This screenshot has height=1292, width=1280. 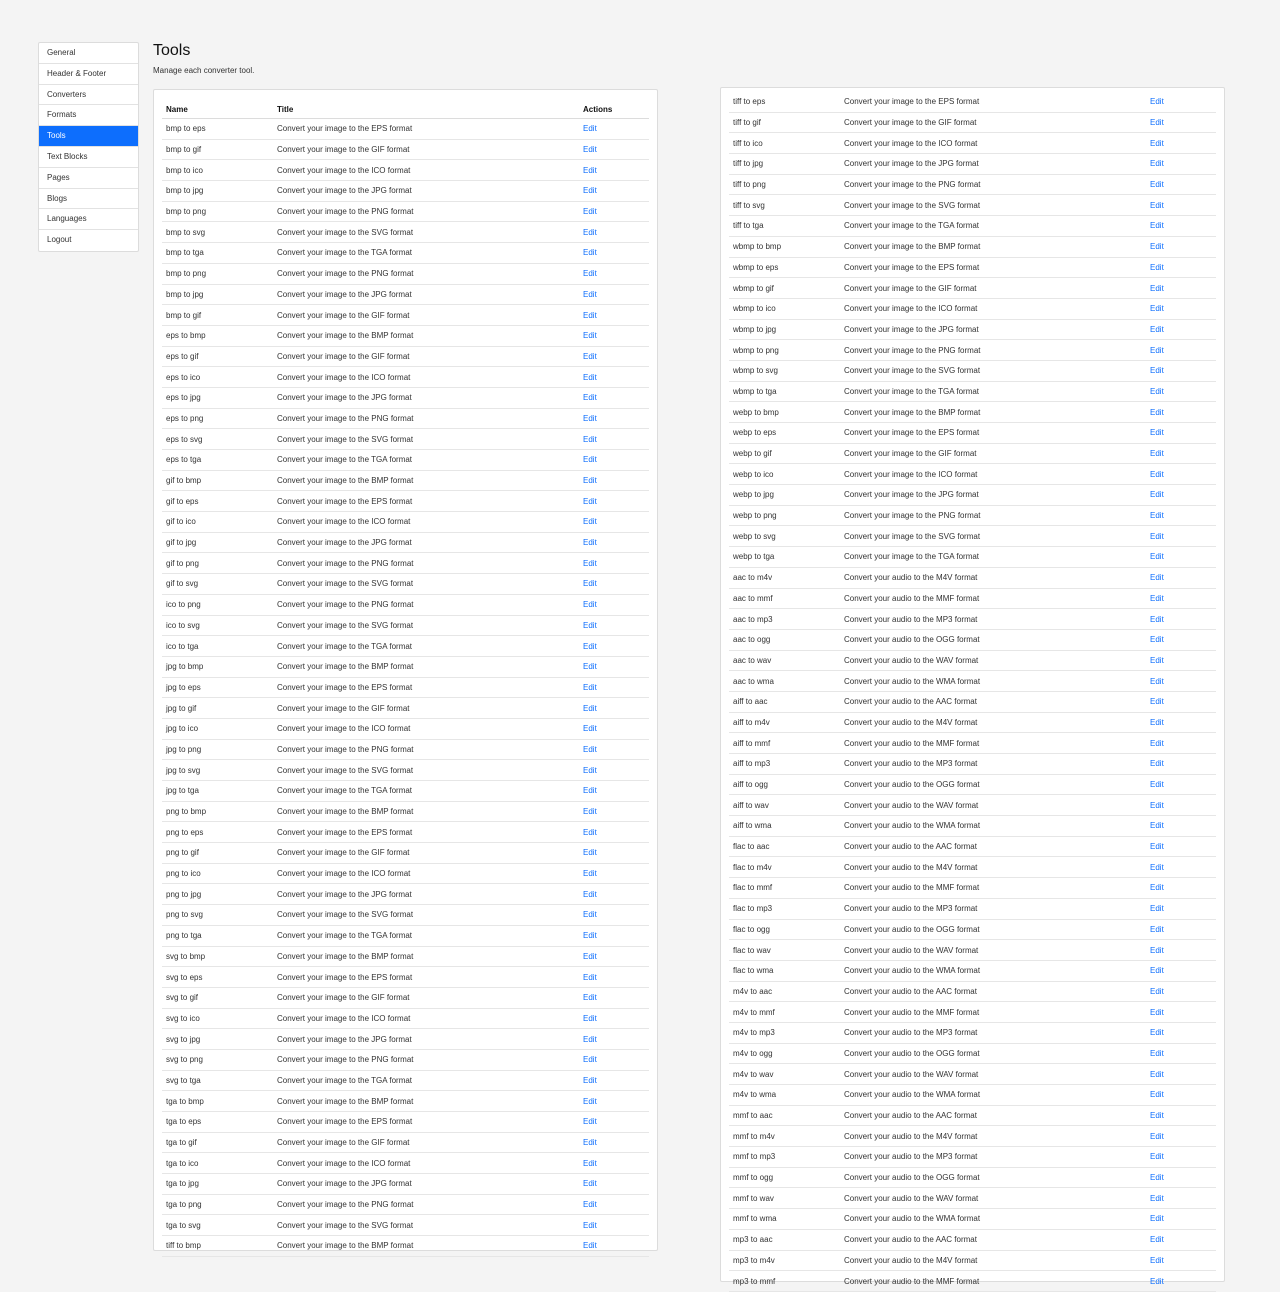 I want to click on sidebar-item-pages: Pages, so click(x=88, y=178).